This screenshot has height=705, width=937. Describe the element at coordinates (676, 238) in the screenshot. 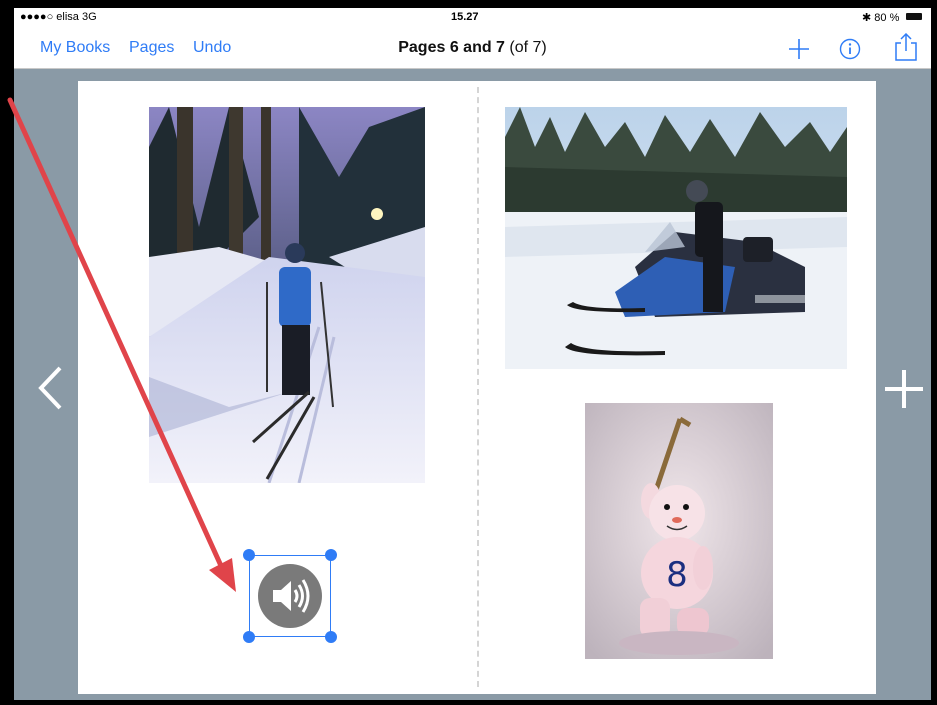

I see `snowmobile-photo` at that location.